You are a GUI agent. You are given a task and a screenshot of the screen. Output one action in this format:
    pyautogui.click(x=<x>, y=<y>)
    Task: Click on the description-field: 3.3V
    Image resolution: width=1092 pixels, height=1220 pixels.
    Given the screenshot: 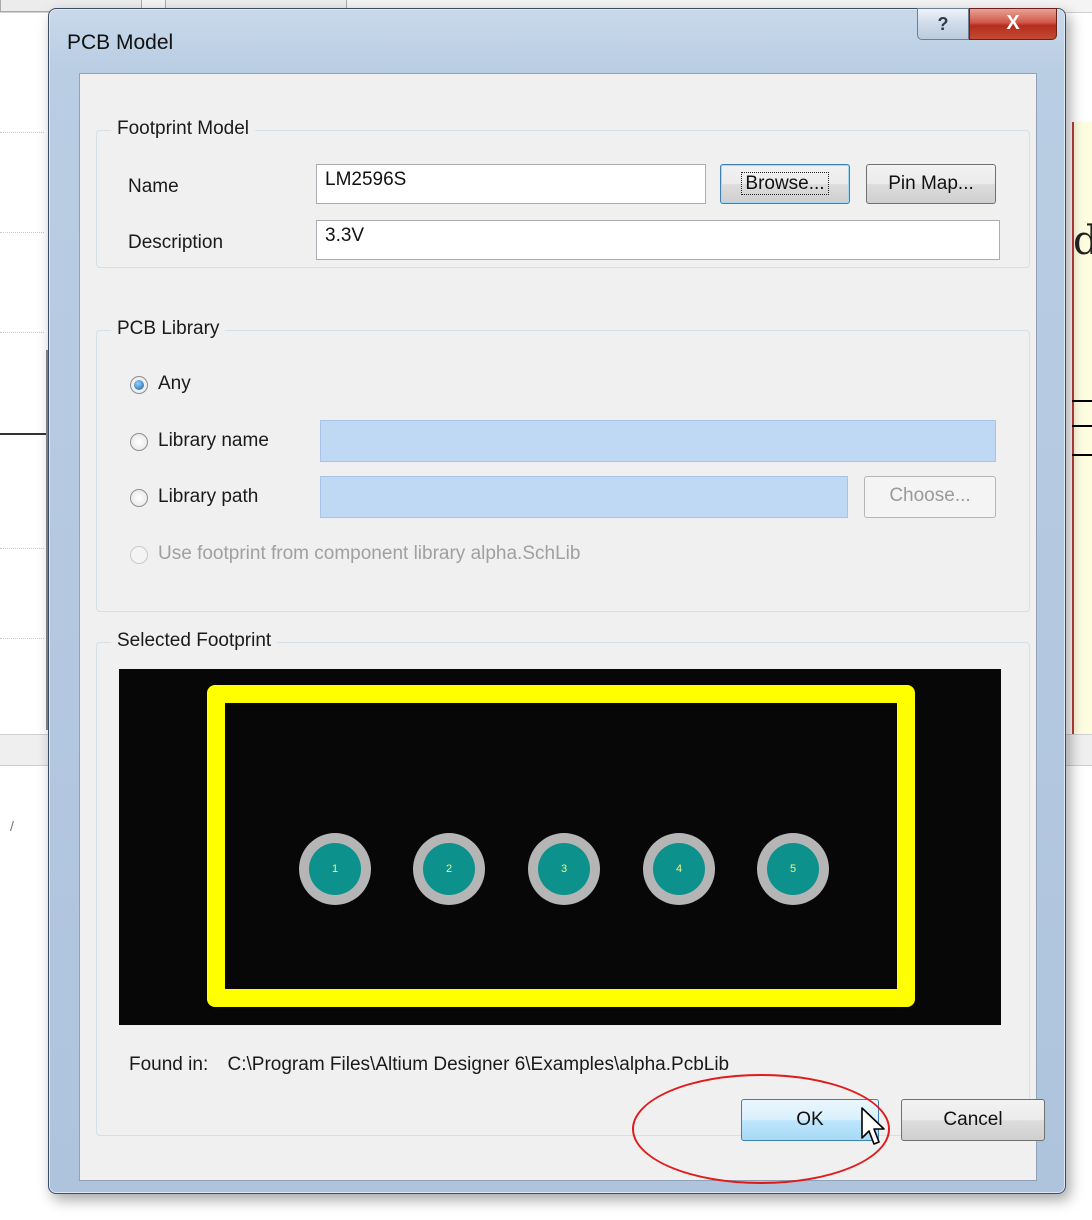 What is the action you would take?
    pyautogui.click(x=658, y=240)
    